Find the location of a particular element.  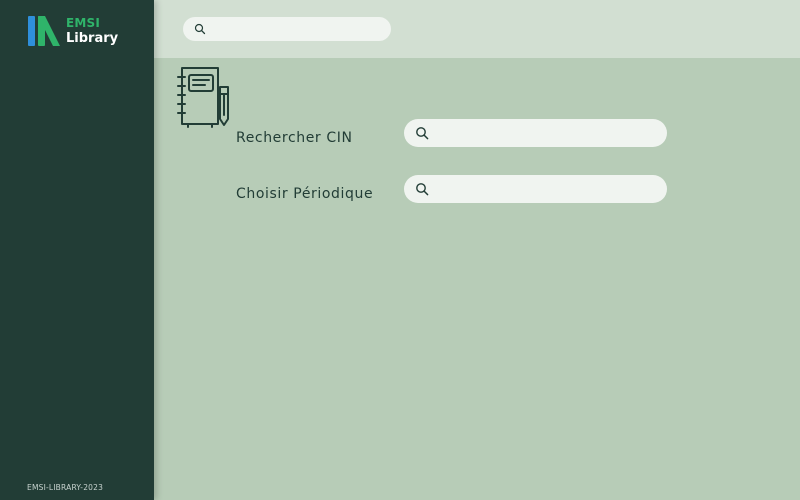

top-search-box is located at coordinates (287, 29).